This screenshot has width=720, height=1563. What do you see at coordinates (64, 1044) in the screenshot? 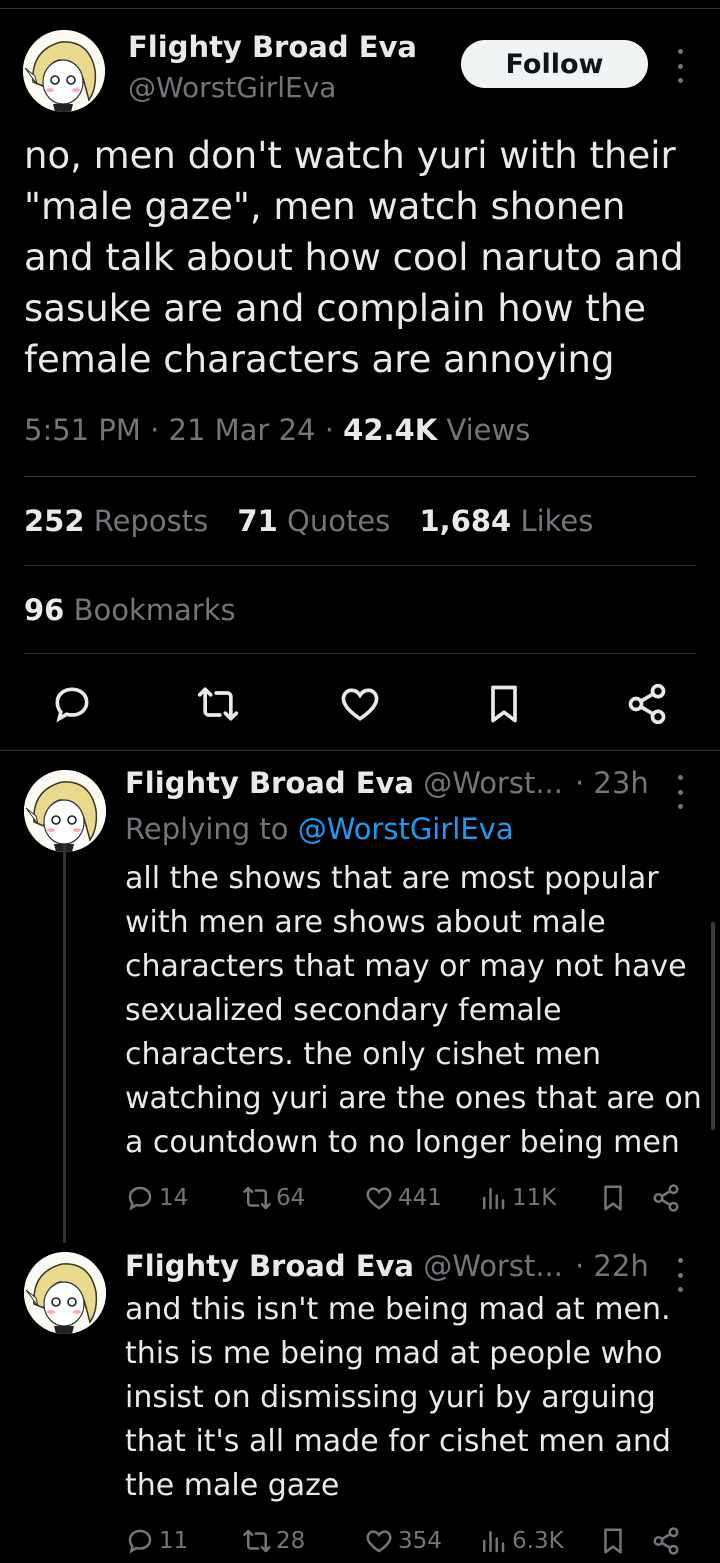
I see `thread-line` at bounding box center [64, 1044].